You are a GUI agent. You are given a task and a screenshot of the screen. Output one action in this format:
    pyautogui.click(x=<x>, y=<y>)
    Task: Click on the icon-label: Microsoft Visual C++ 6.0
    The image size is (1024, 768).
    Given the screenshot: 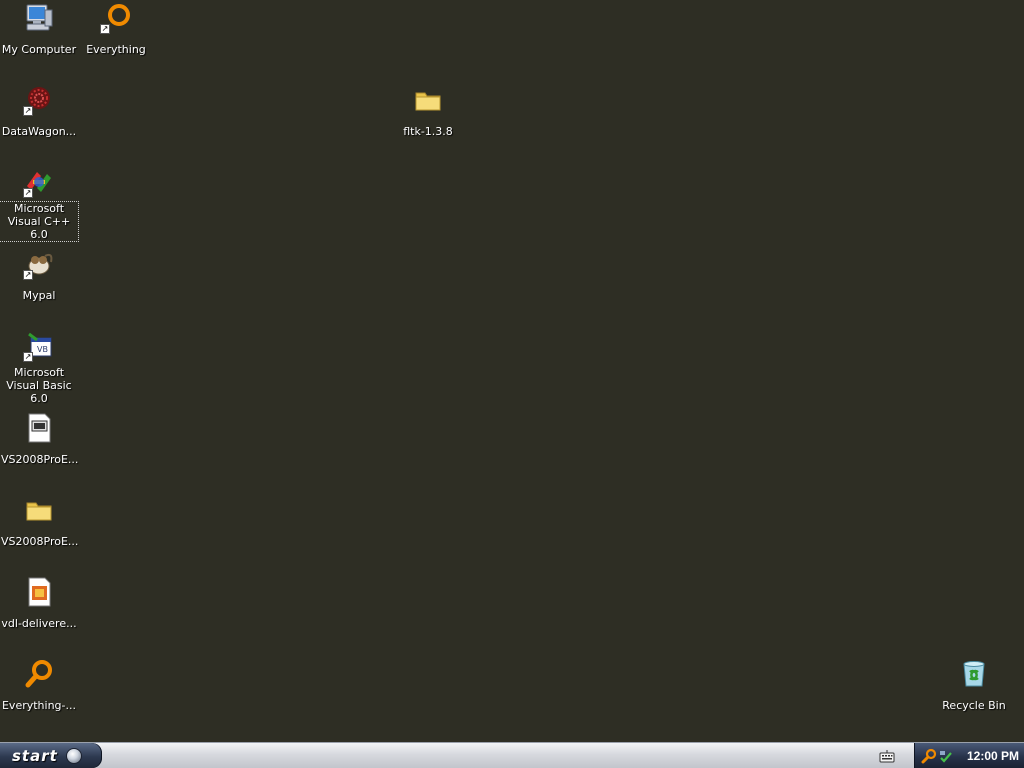 What is the action you would take?
    pyautogui.click(x=39, y=221)
    